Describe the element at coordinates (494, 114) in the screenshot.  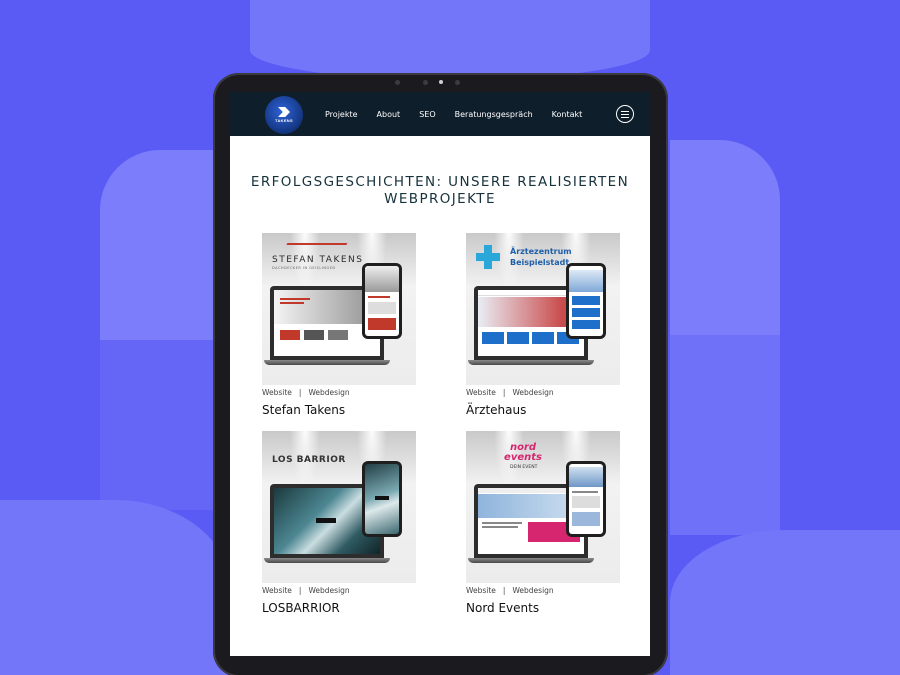
I see `nav-link-beratungsgespraech: Beratungsgespräch` at that location.